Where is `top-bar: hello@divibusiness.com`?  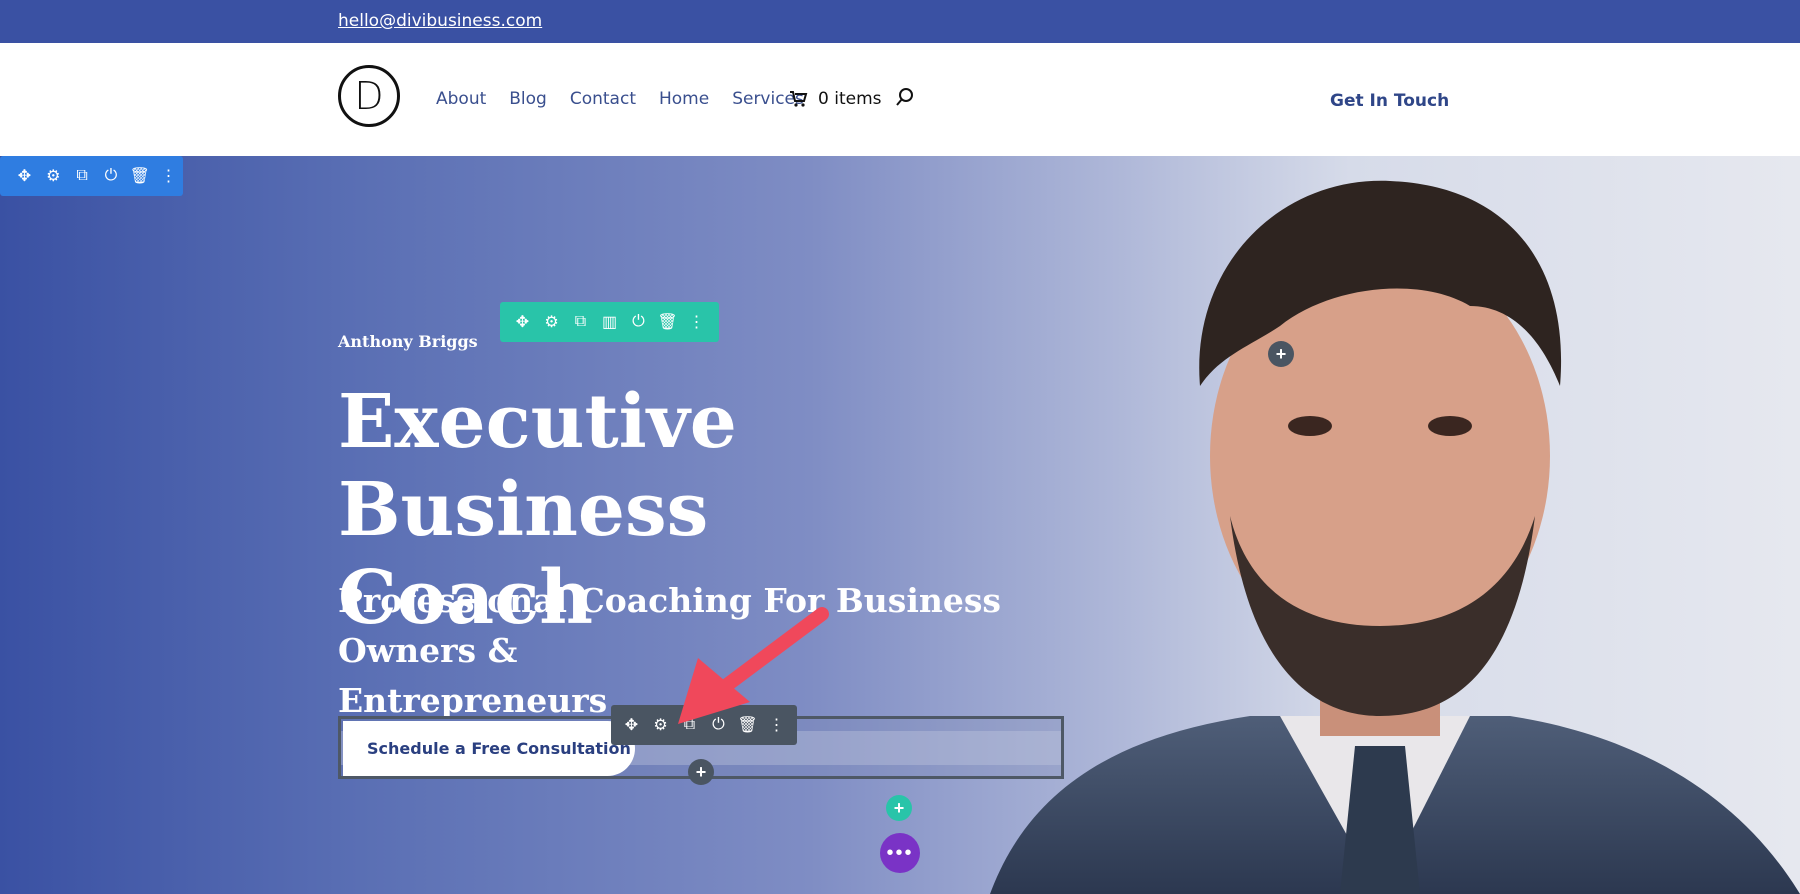
top-bar: hello@divibusiness.com is located at coordinates (900, 21).